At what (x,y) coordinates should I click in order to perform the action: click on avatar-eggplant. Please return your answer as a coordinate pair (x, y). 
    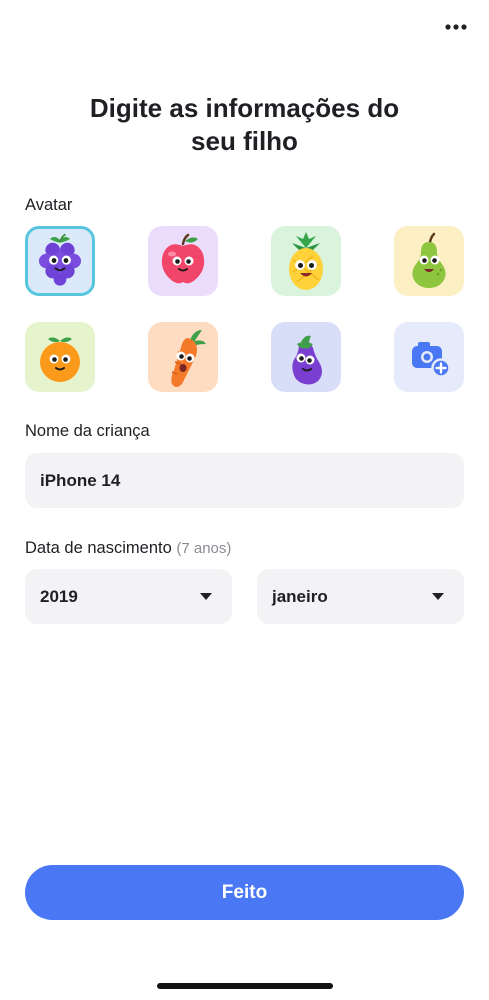
    Looking at the image, I should click on (306, 357).